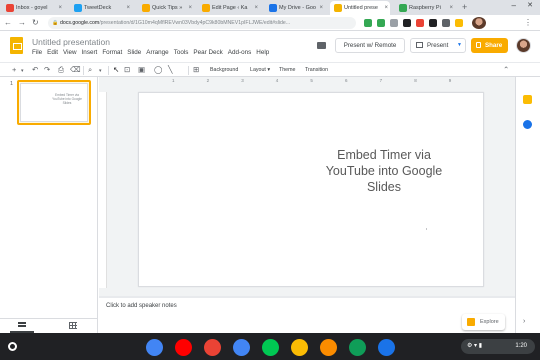 Image resolution: width=540 pixels, height=360 pixels. I want to click on grid-view-icon, so click(73, 325).